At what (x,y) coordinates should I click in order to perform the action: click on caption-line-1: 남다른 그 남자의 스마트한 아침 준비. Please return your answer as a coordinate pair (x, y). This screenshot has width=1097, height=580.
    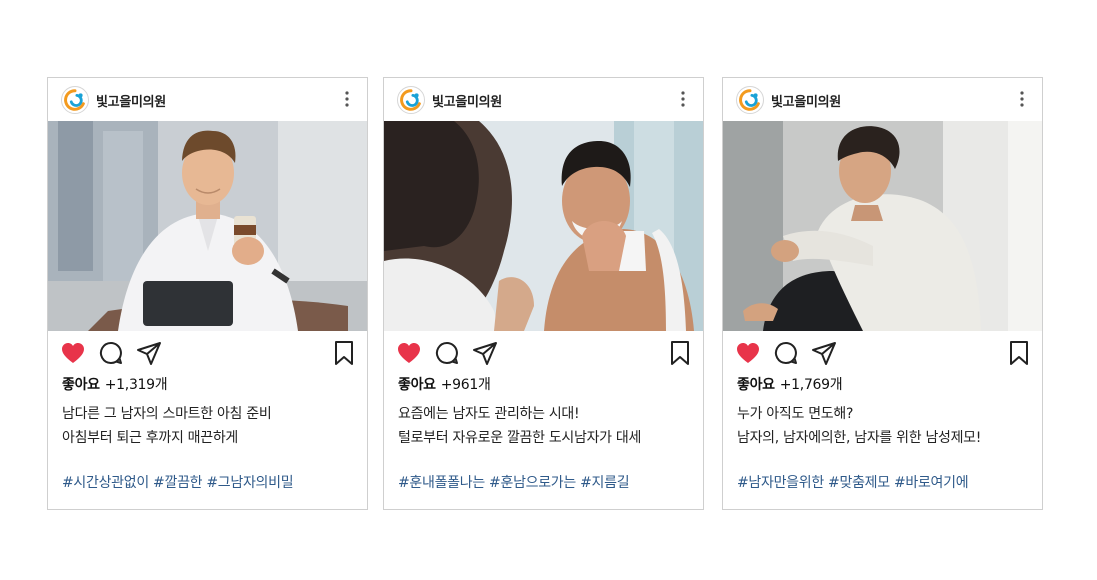
    Looking at the image, I should click on (167, 414).